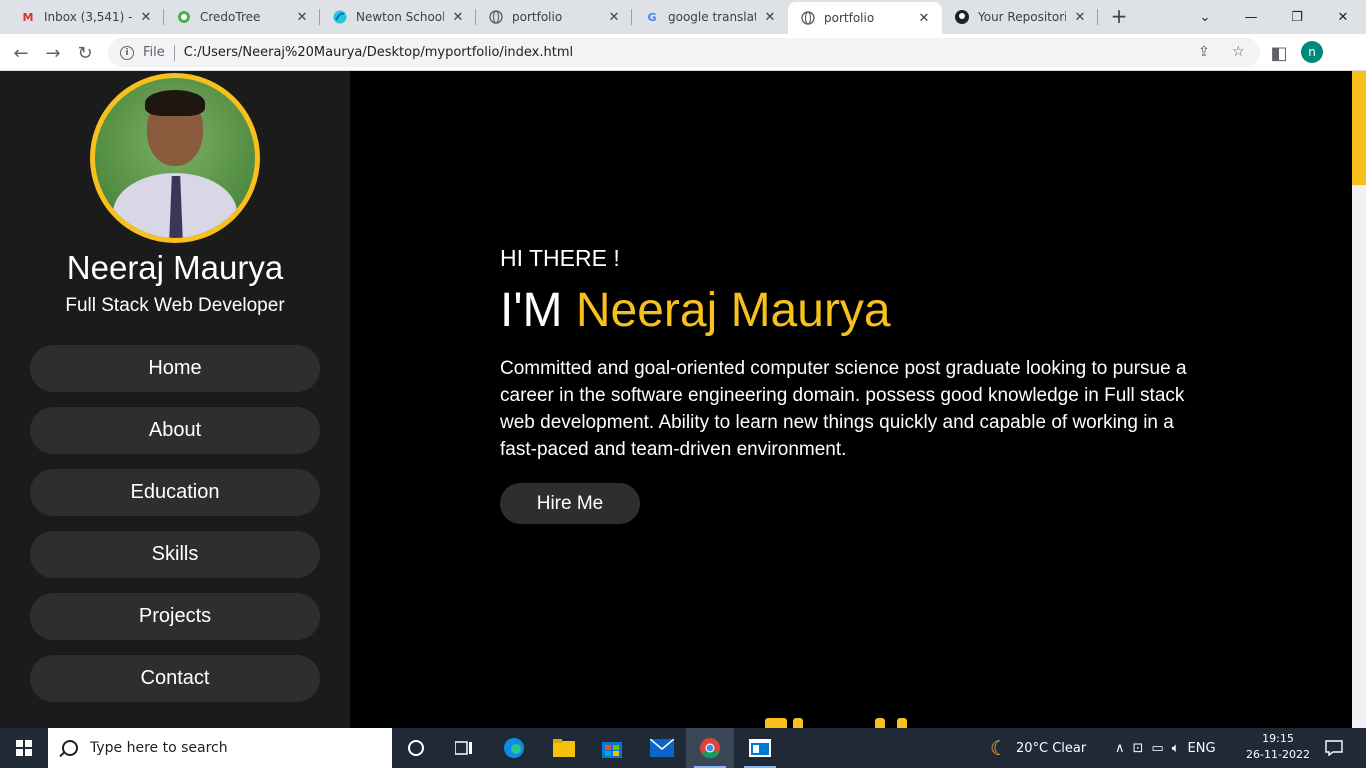 This screenshot has width=1366, height=768. Describe the element at coordinates (175, 305) in the screenshot. I see `profile-role: Full Stack Web Developer` at that location.